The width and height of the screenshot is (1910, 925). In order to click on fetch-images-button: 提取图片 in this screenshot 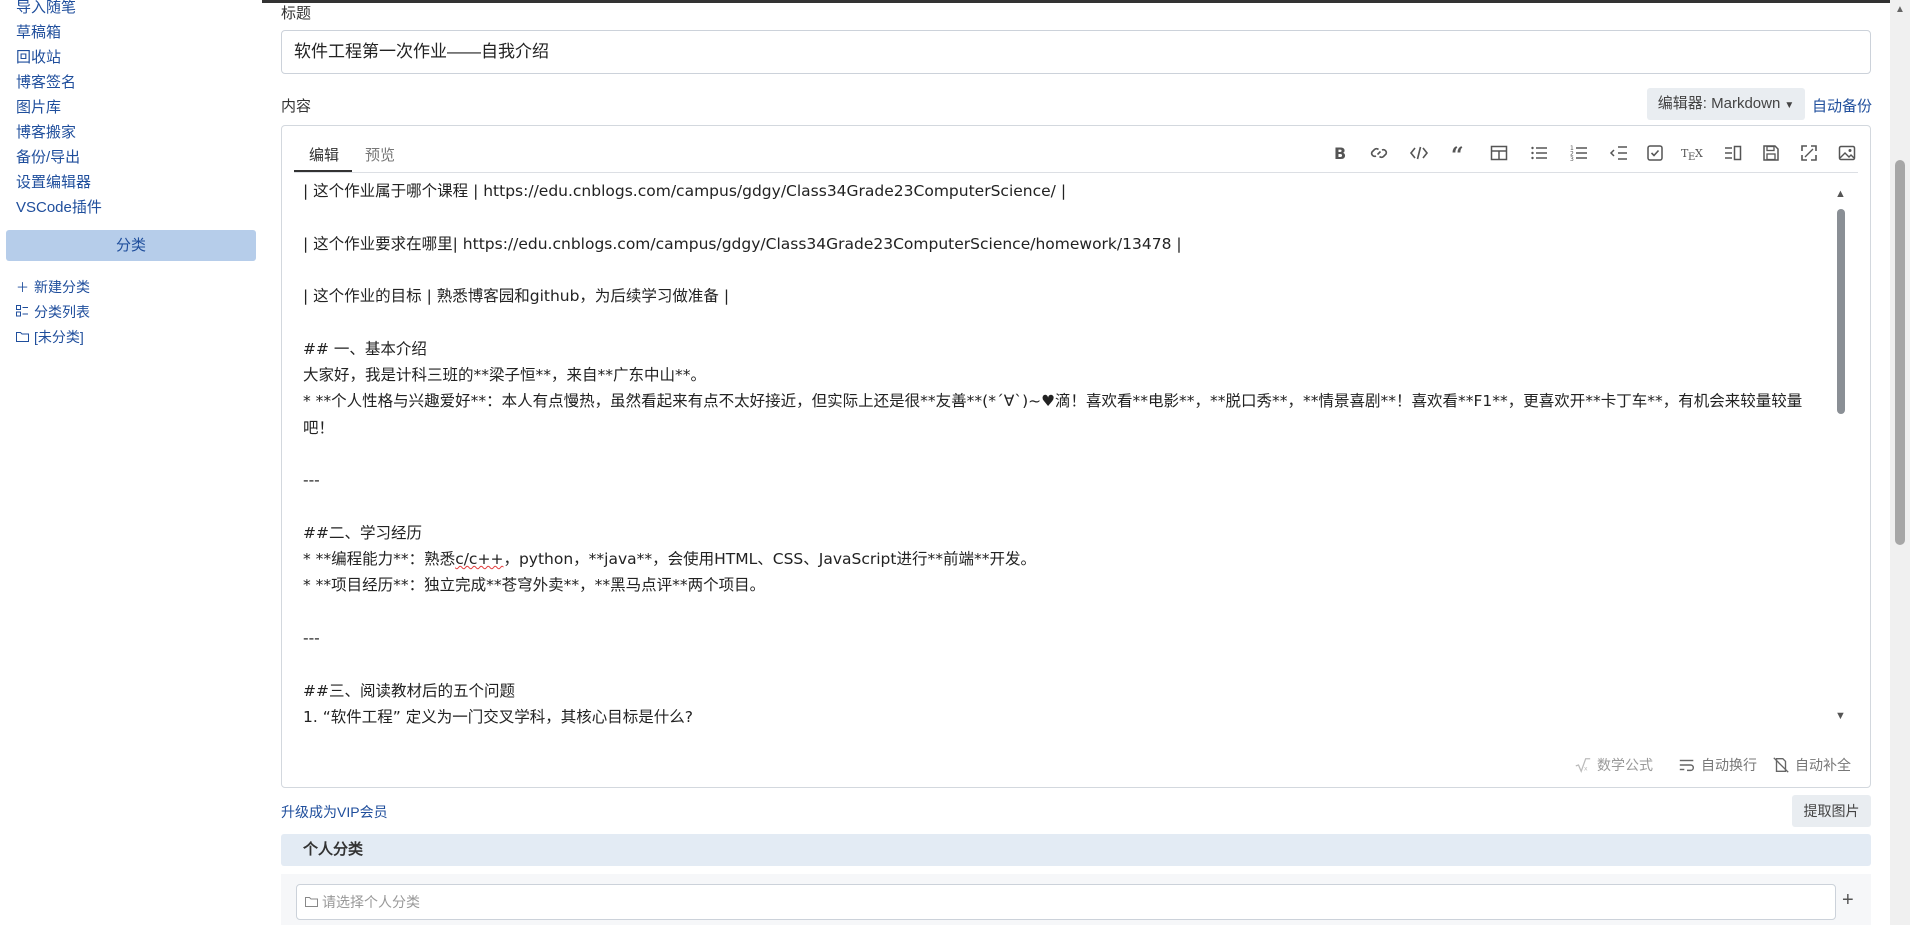, I will do `click(1831, 811)`.